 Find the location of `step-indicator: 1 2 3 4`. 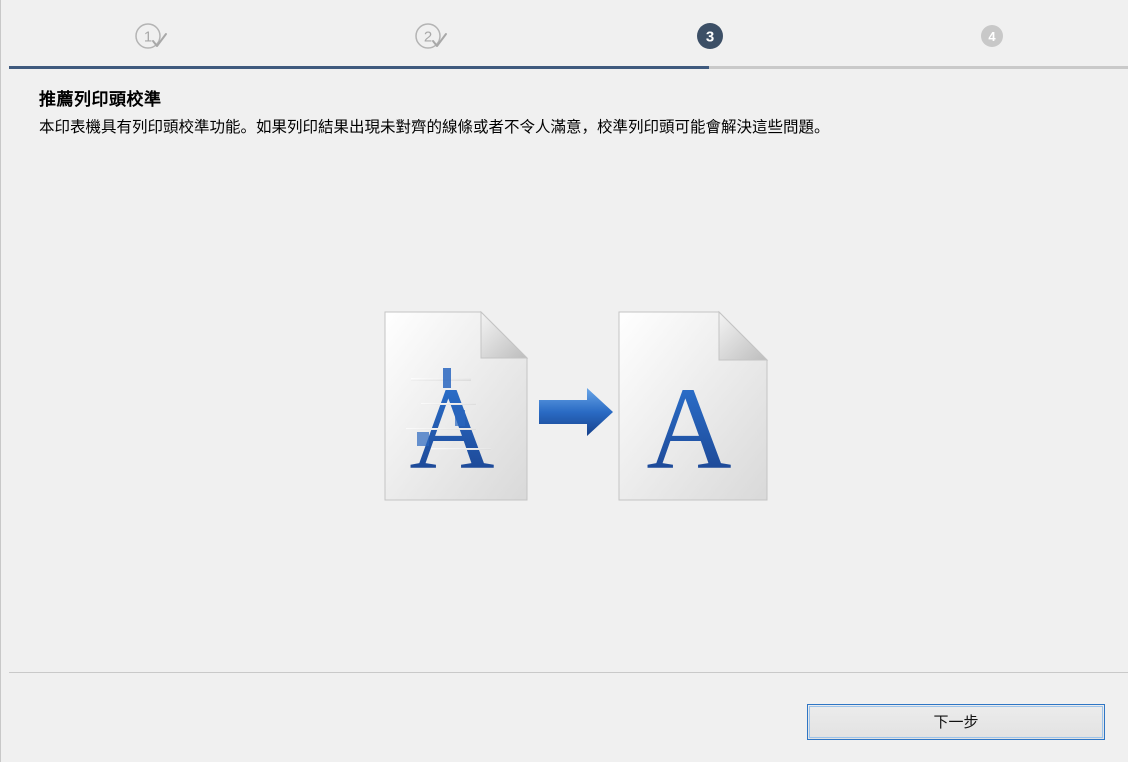

step-indicator: 1 2 3 4 is located at coordinates (568, 34).